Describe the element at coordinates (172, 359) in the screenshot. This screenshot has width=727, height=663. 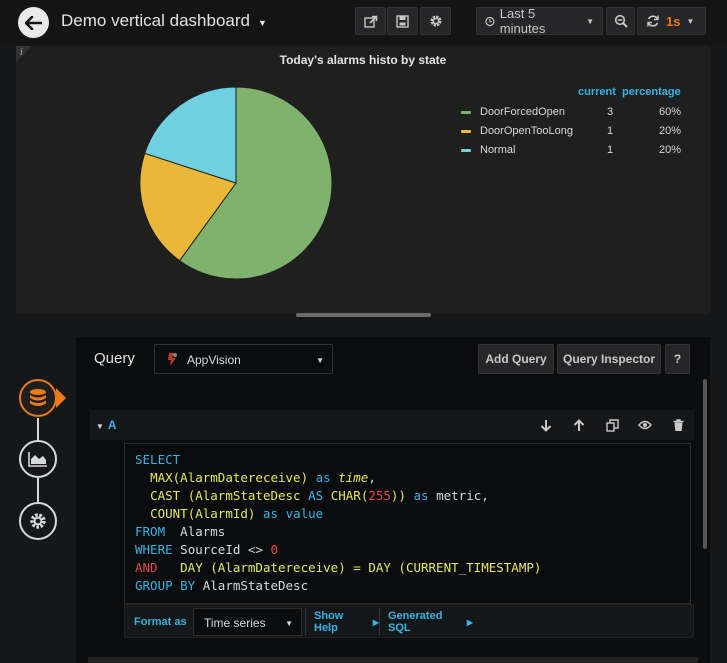
I see `appvision-logo-icon` at that location.